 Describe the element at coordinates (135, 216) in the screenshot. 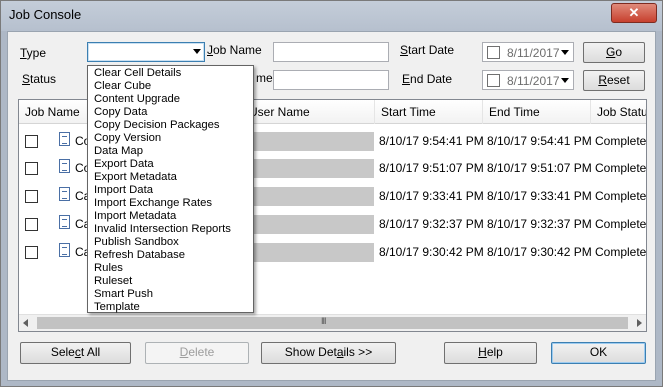

I see `type-option: Import Metadata` at that location.